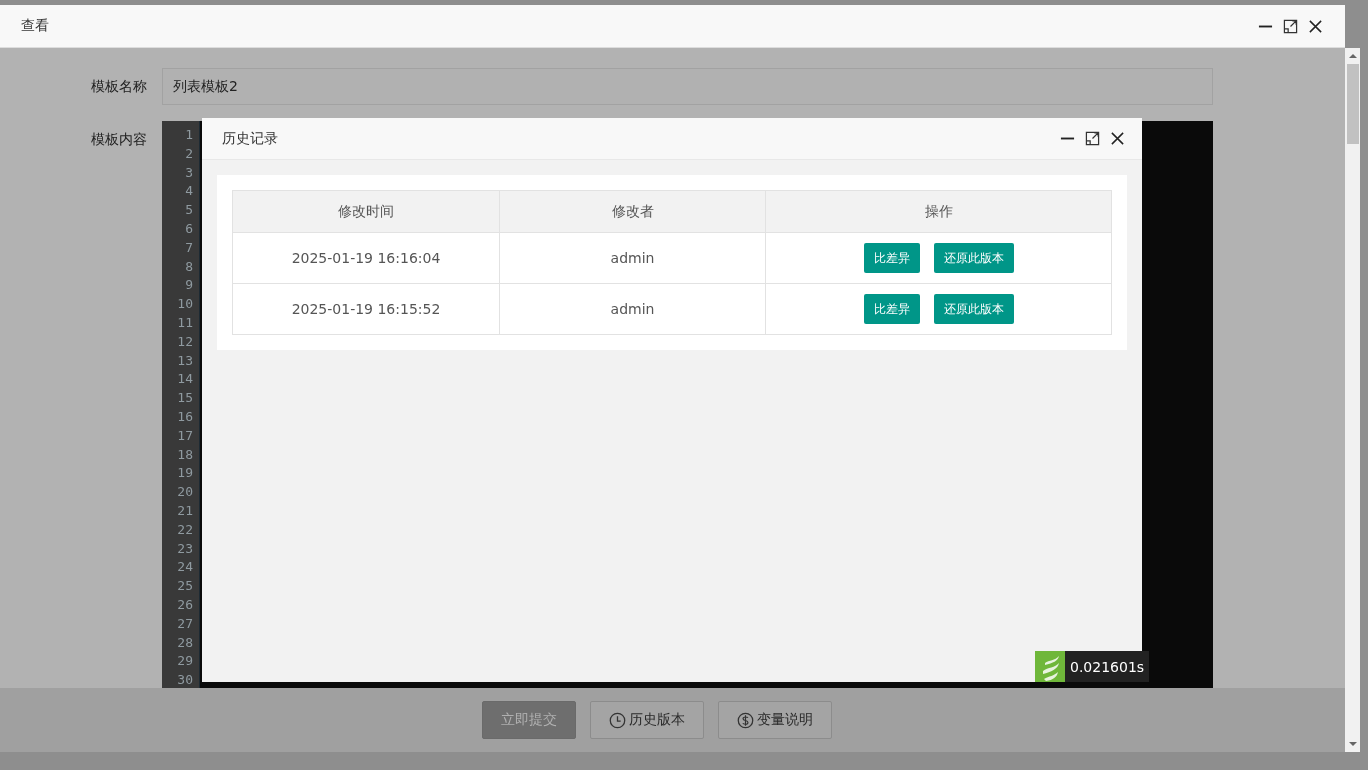 This screenshot has width=1368, height=770. What do you see at coordinates (189, 229) in the screenshot?
I see `line-number: 6` at bounding box center [189, 229].